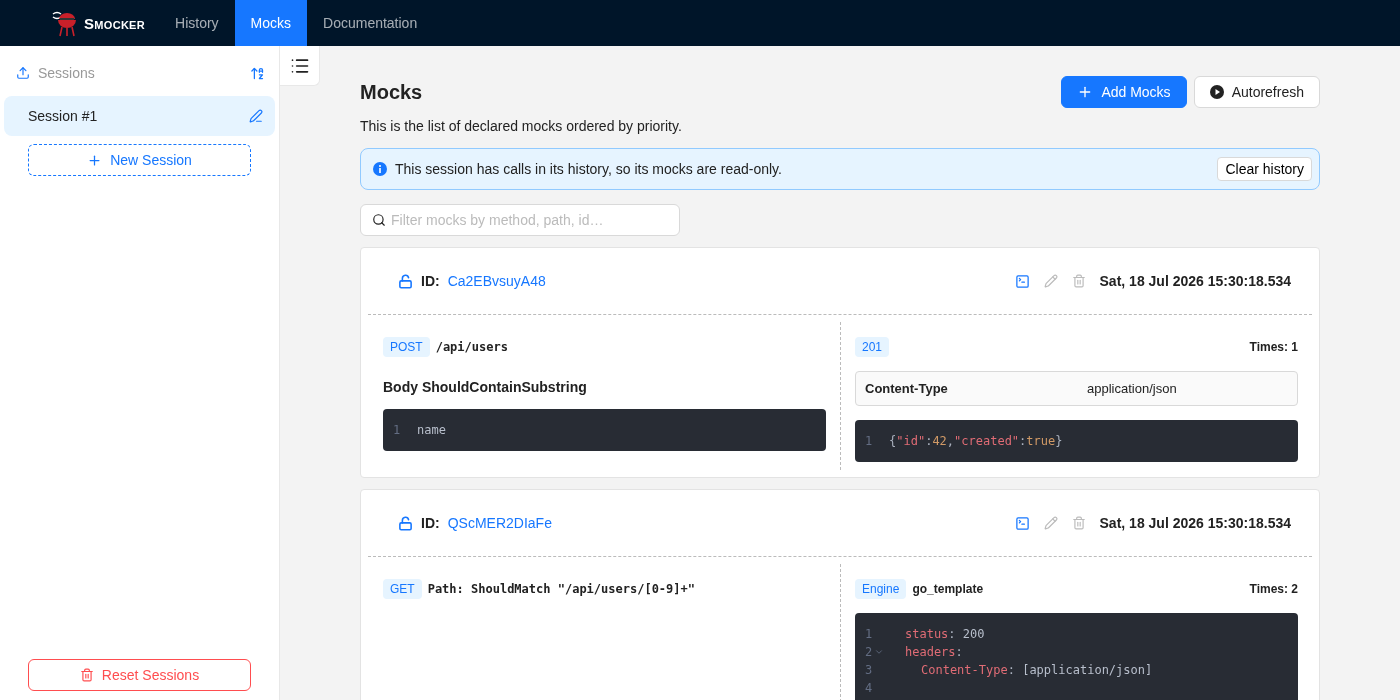 The width and height of the screenshot is (1400, 700). Describe the element at coordinates (944, 634) in the screenshot. I see `code-line: status: 200` at that location.